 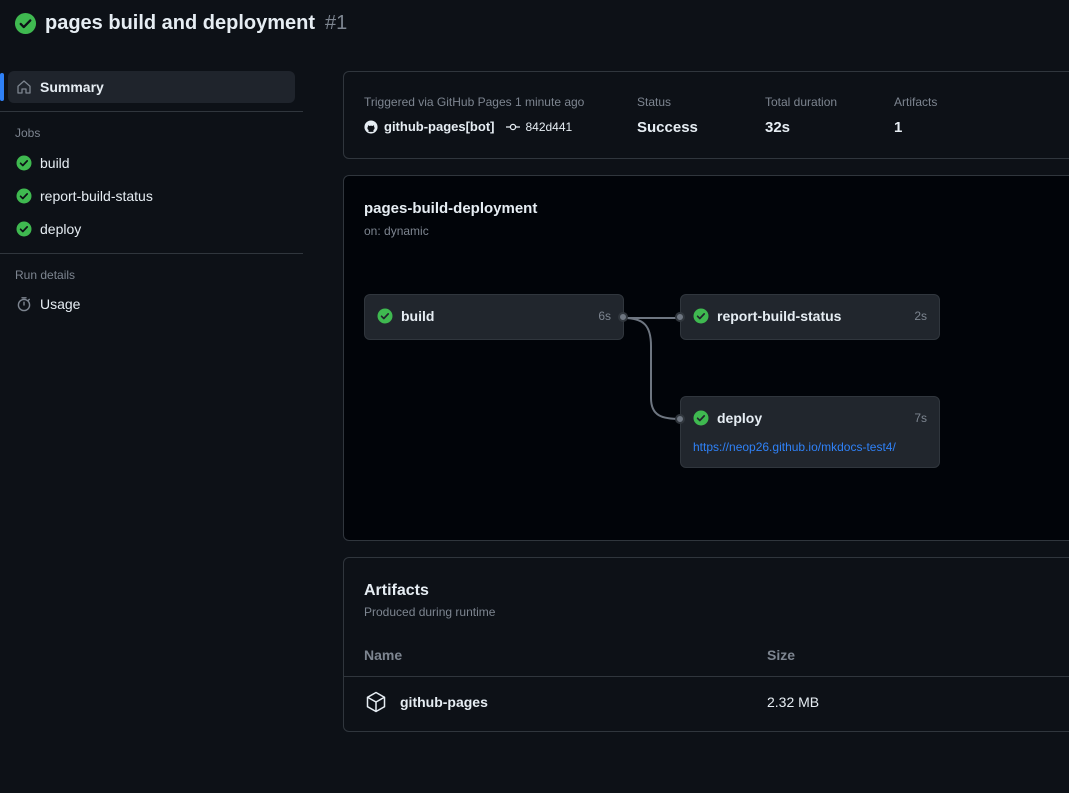 I want to click on sidebar-item-label: build, so click(x=55, y=162).